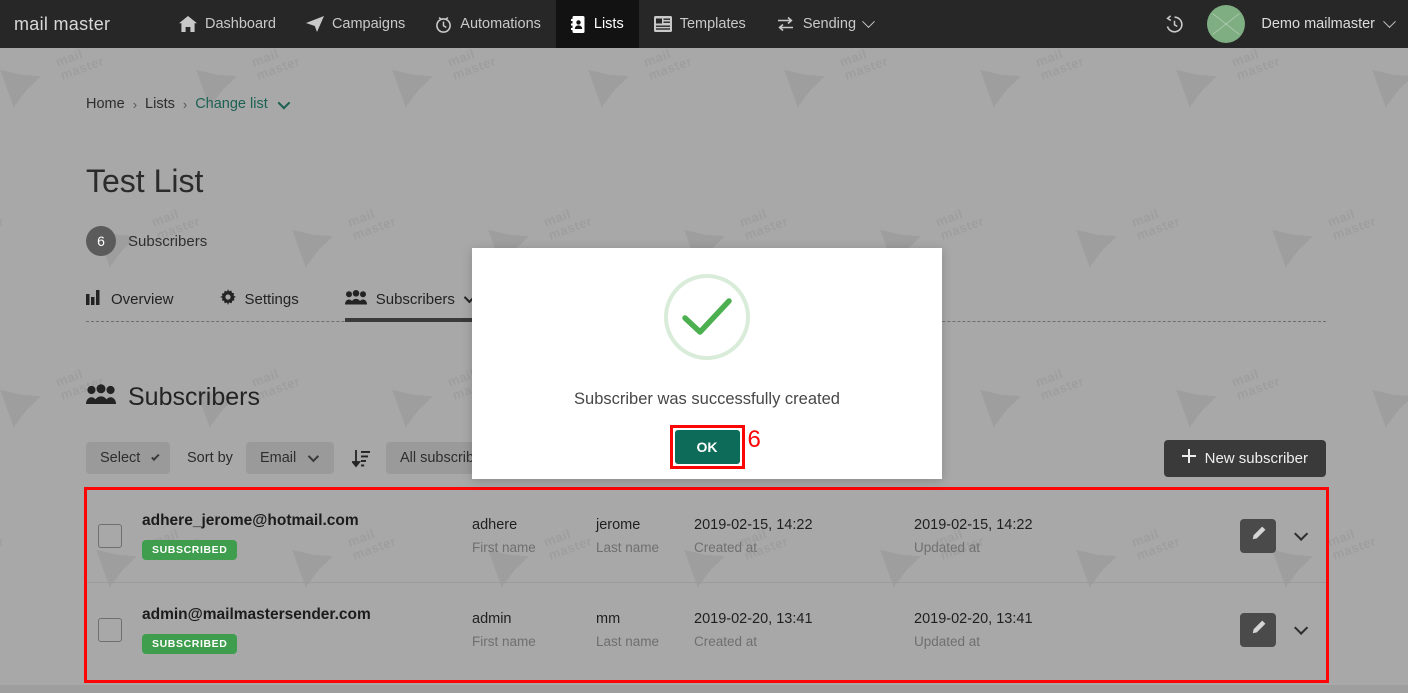  What do you see at coordinates (1283, 536) in the screenshot?
I see `row-actions` at bounding box center [1283, 536].